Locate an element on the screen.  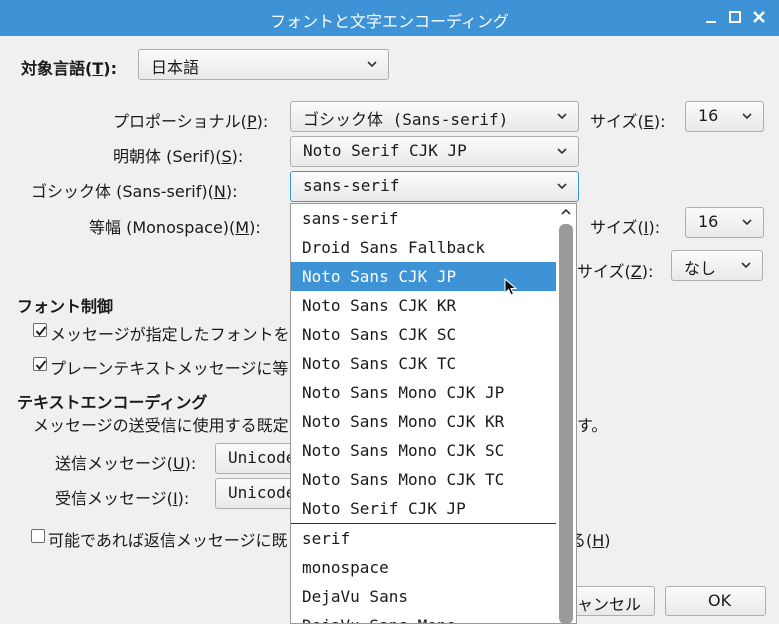
encoding-heading: テキストエンコーディング is located at coordinates (112, 402).